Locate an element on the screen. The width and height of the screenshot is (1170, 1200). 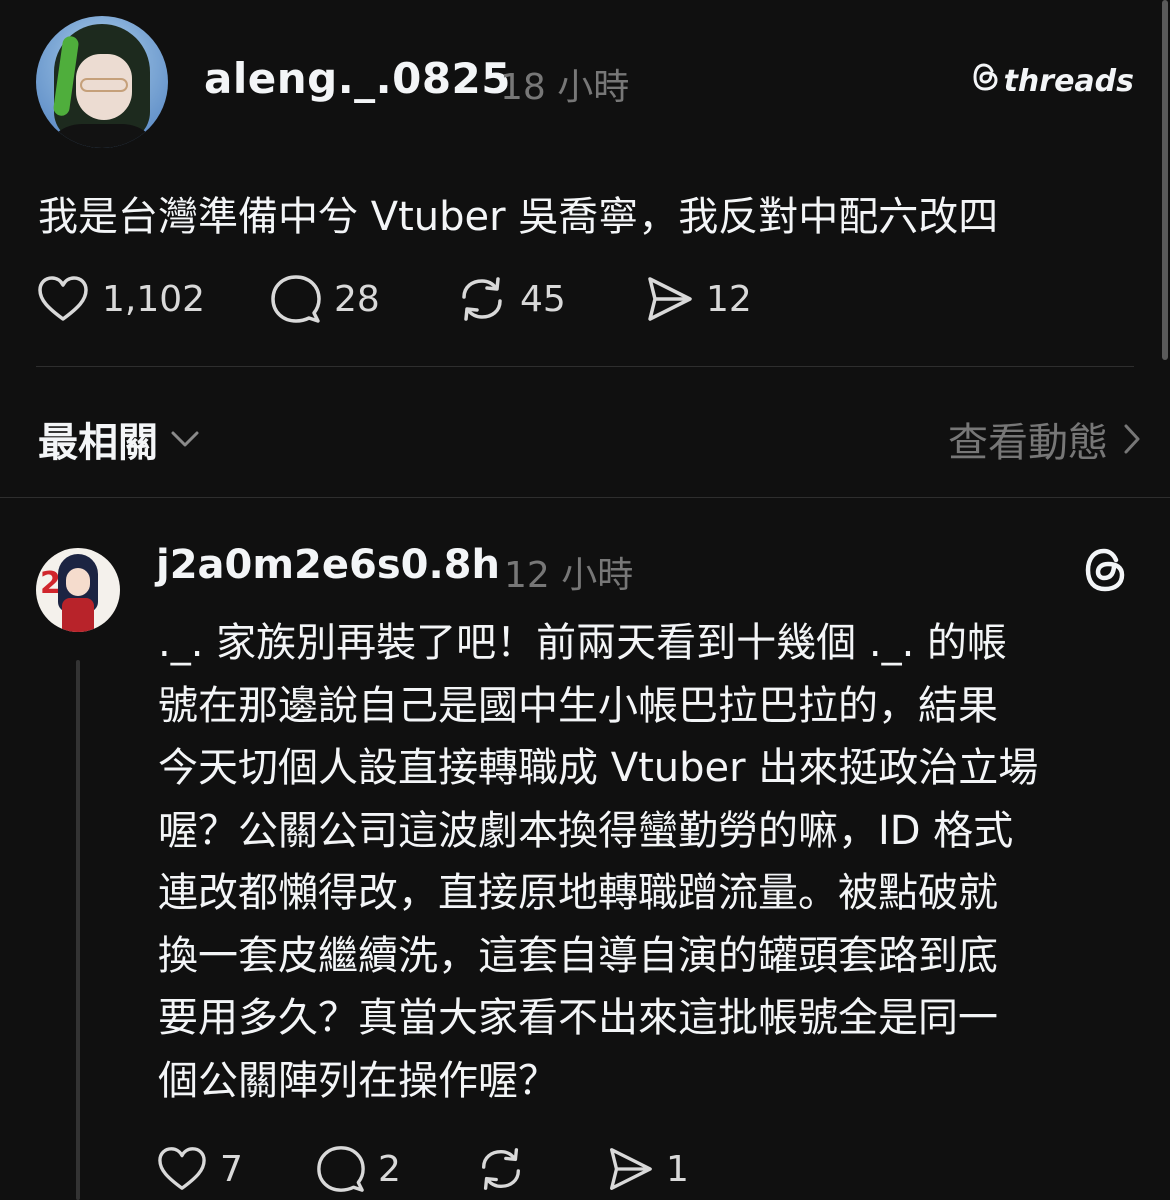
post-timestamp: 18 小時 is located at coordinates (565, 87).